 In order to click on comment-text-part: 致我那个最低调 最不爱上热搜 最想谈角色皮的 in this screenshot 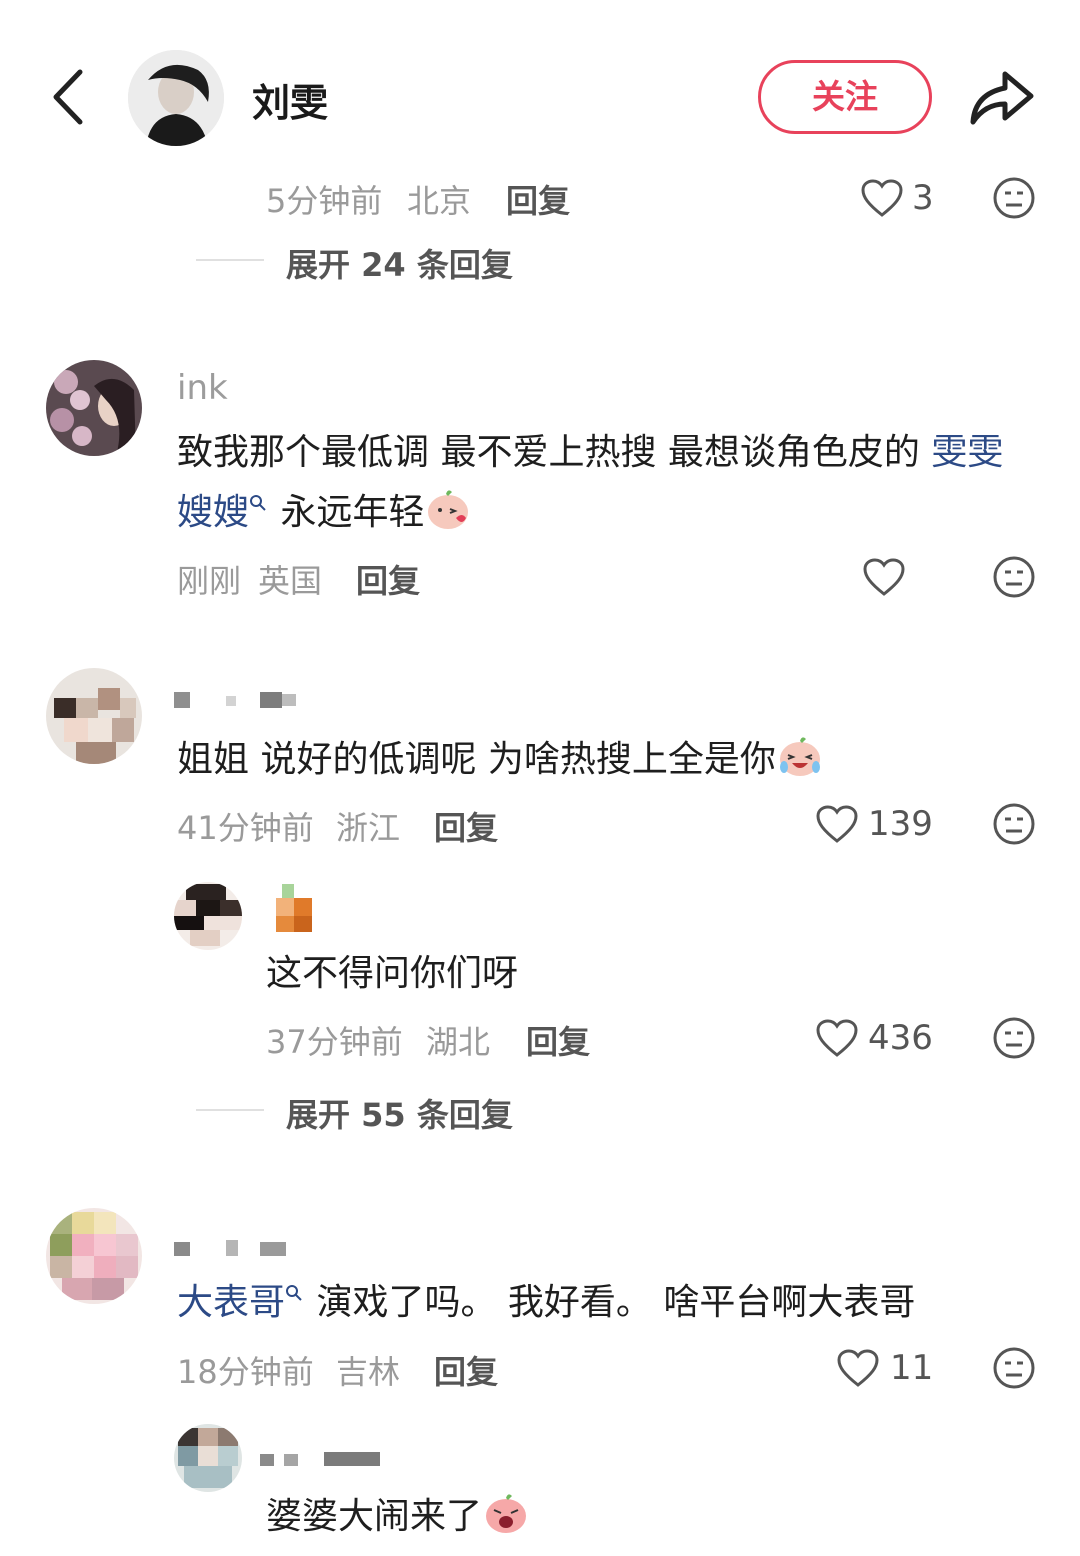, I will do `click(554, 452)`.